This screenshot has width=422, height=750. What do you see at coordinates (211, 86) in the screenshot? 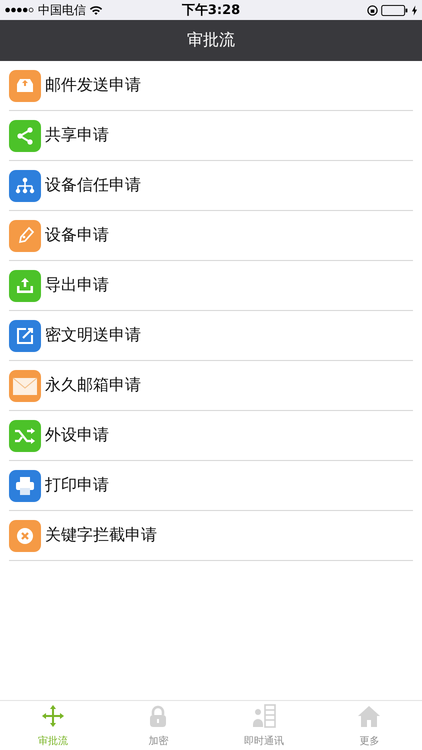
I see `list-item: 邮件发送申请` at bounding box center [211, 86].